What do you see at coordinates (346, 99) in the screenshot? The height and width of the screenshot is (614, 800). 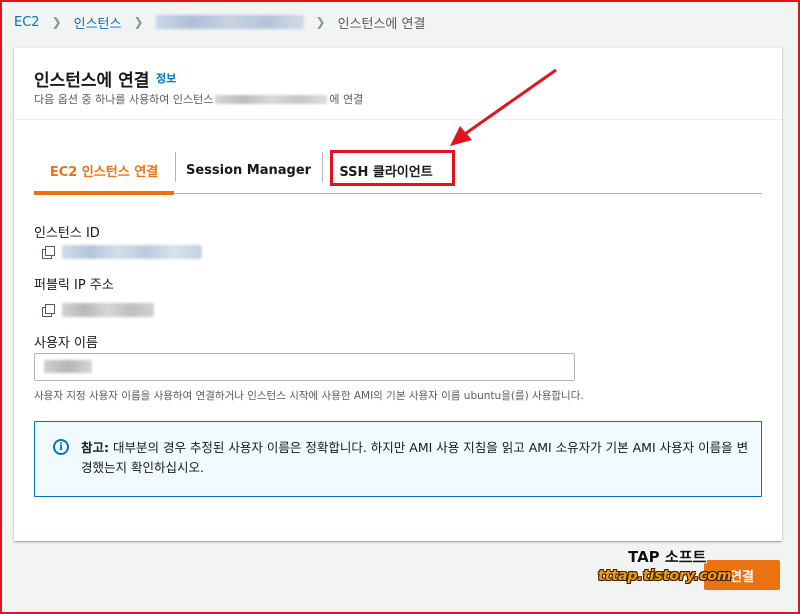 I see `panel-description-suffix: 에 연결` at bounding box center [346, 99].